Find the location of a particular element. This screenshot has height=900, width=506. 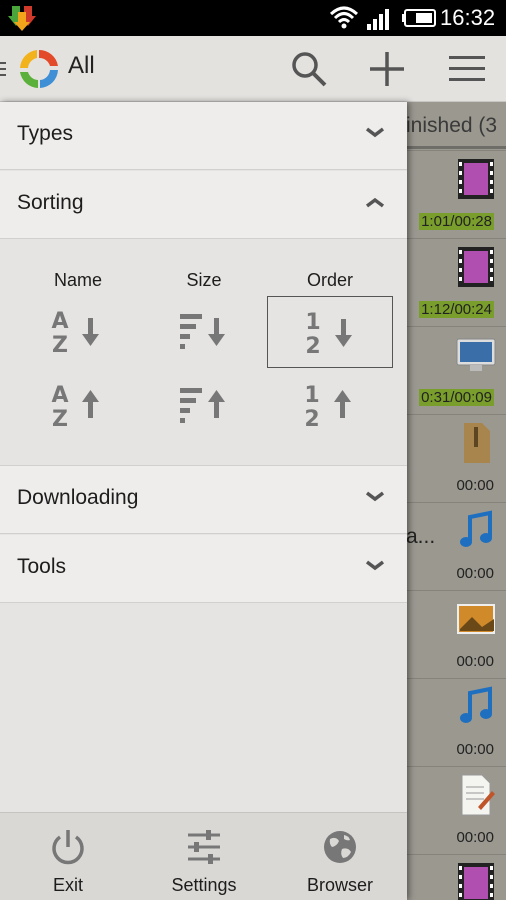

list-item: 0:31/00:09 is located at coordinates (456, 370).